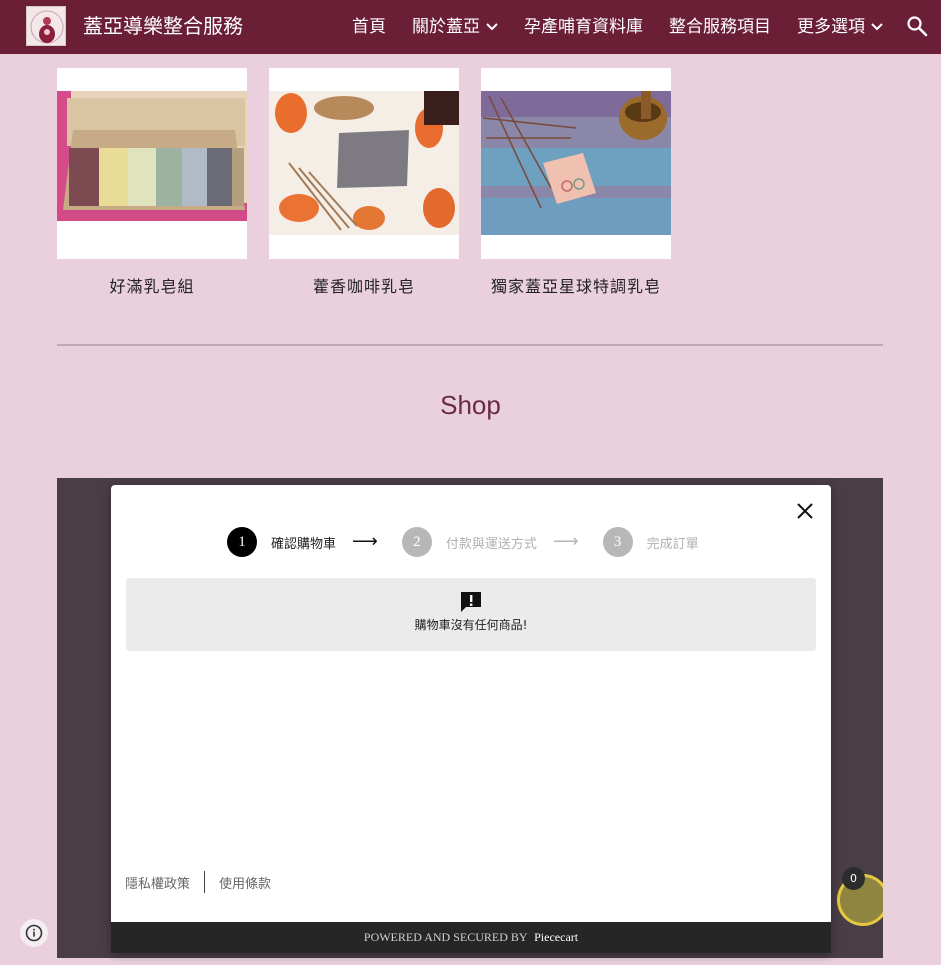  I want to click on nav-item-home: 首頁, so click(369, 27).